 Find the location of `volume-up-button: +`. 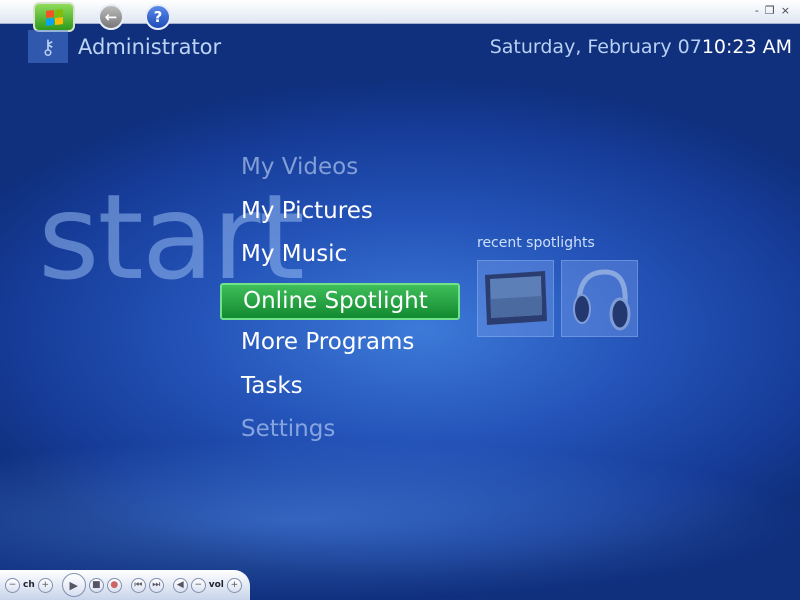

volume-up-button: + is located at coordinates (234, 585).